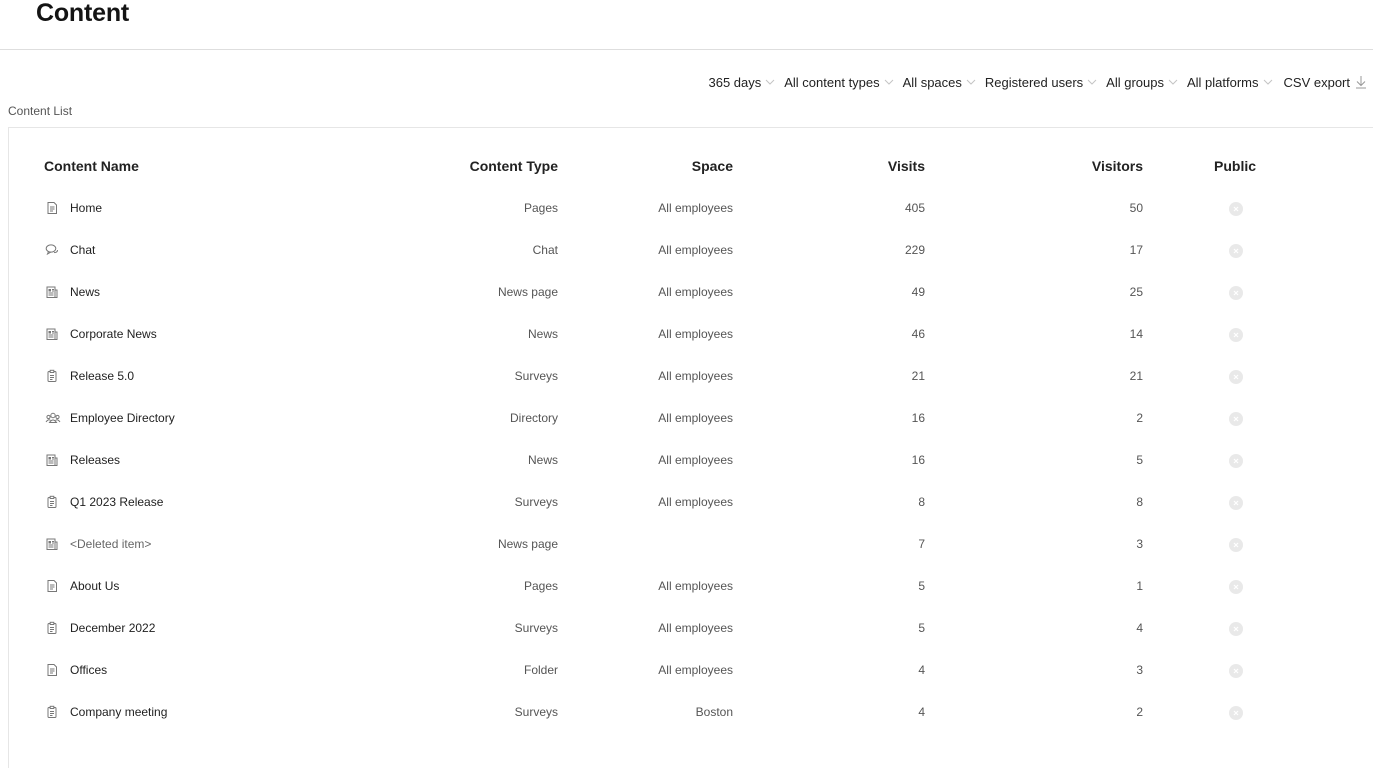 The image size is (1373, 768). Describe the element at coordinates (85, 292) in the screenshot. I see `content-name-cell: News` at that location.